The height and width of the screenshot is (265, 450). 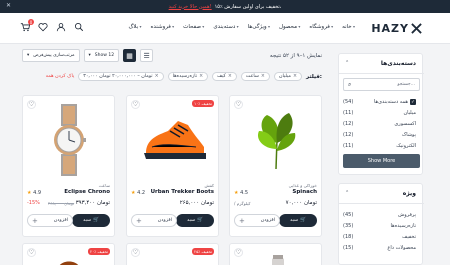 I want to click on special-item: (35) تازه‌رسیده‌ها, so click(x=379, y=226).